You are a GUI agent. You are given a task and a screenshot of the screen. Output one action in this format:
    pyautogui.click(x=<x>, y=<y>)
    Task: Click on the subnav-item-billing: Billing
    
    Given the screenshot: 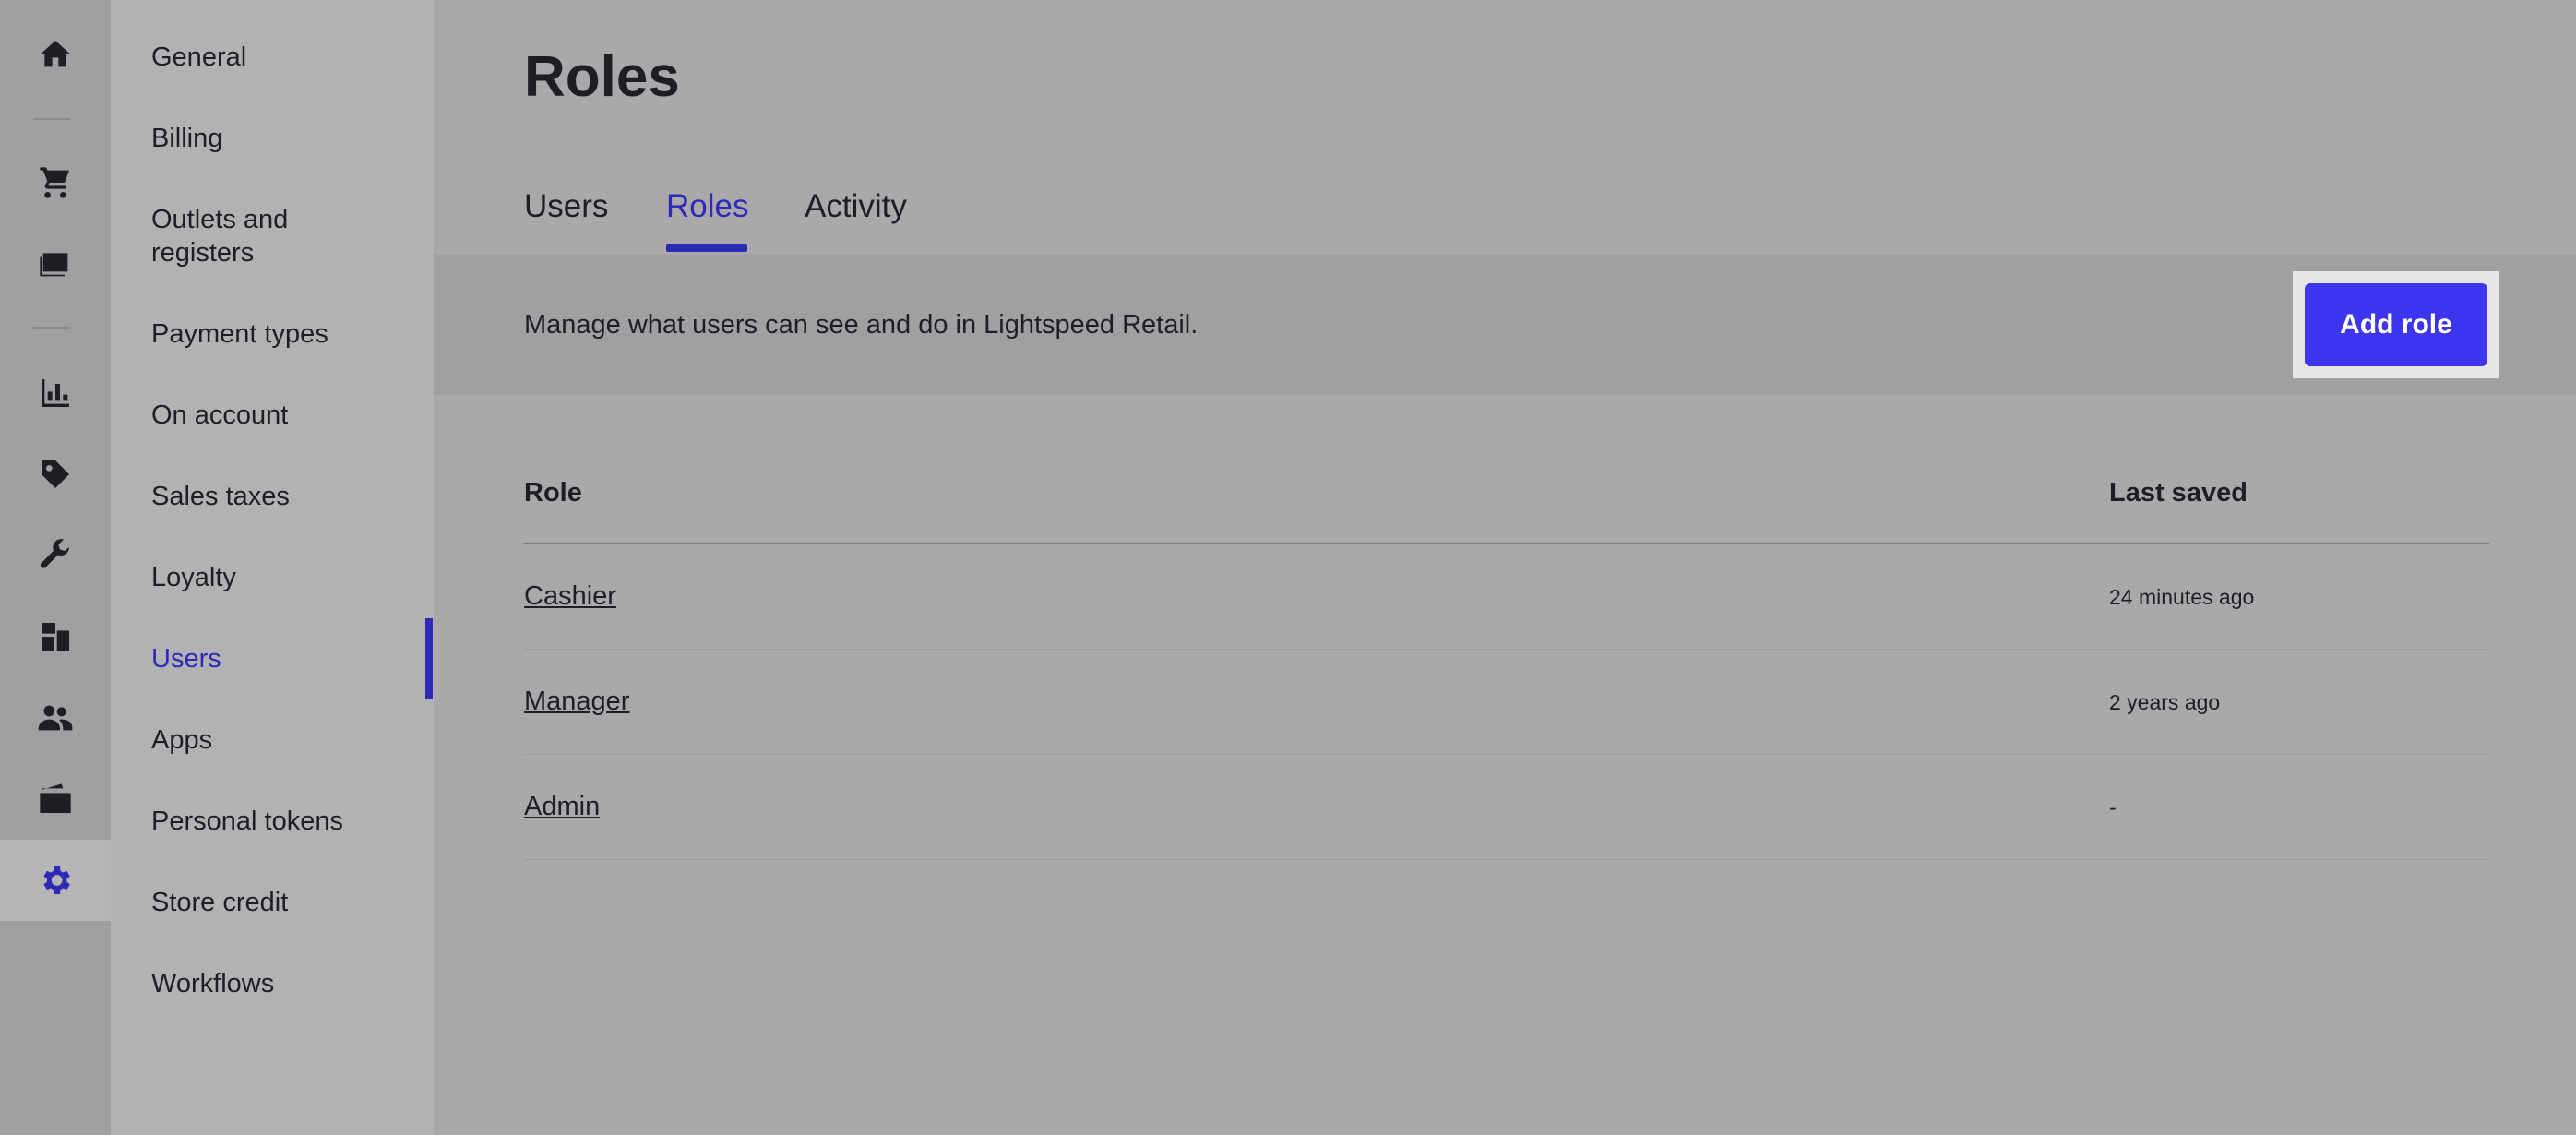 What is the action you would take?
    pyautogui.click(x=285, y=138)
    